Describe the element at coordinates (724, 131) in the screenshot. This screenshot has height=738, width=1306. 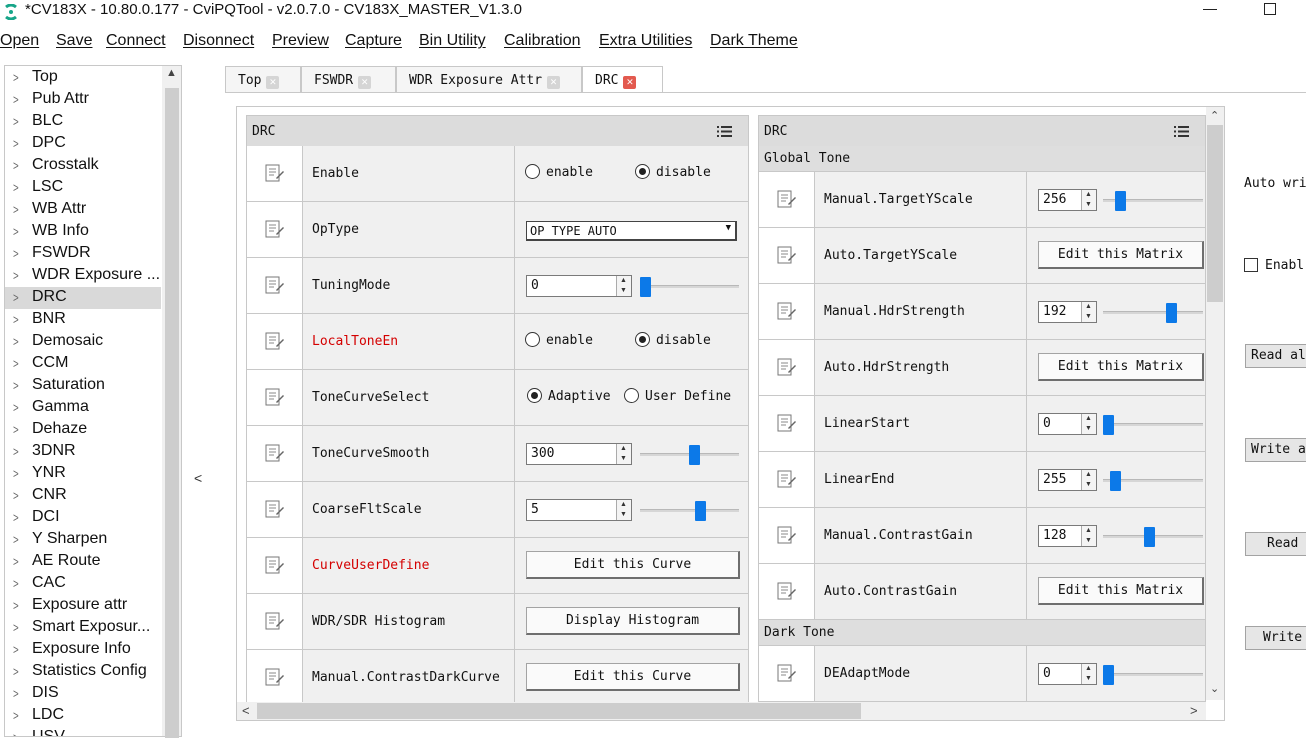
I see `list-menu-icon` at that location.